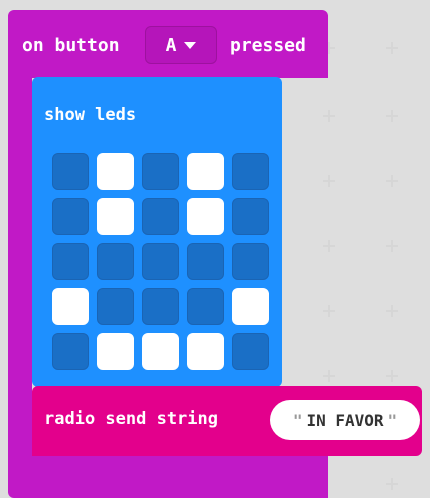  What do you see at coordinates (131, 419) in the screenshot?
I see `radio-send-string-label: radio send string` at bounding box center [131, 419].